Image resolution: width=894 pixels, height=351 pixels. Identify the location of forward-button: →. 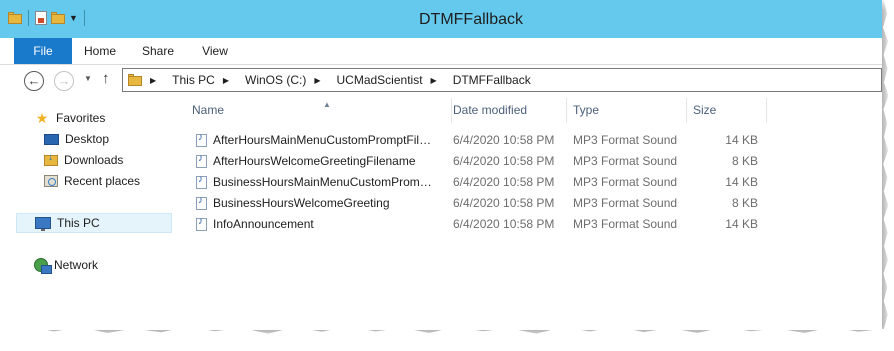
(64, 81).